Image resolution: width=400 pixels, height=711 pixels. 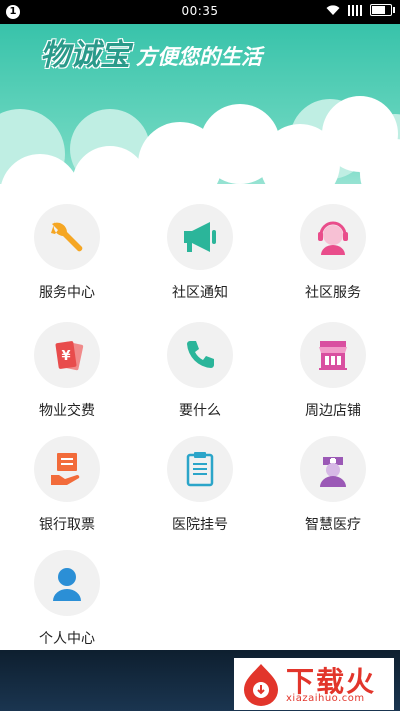 I want to click on yuan-cards-icon: ¥, so click(x=67, y=355).